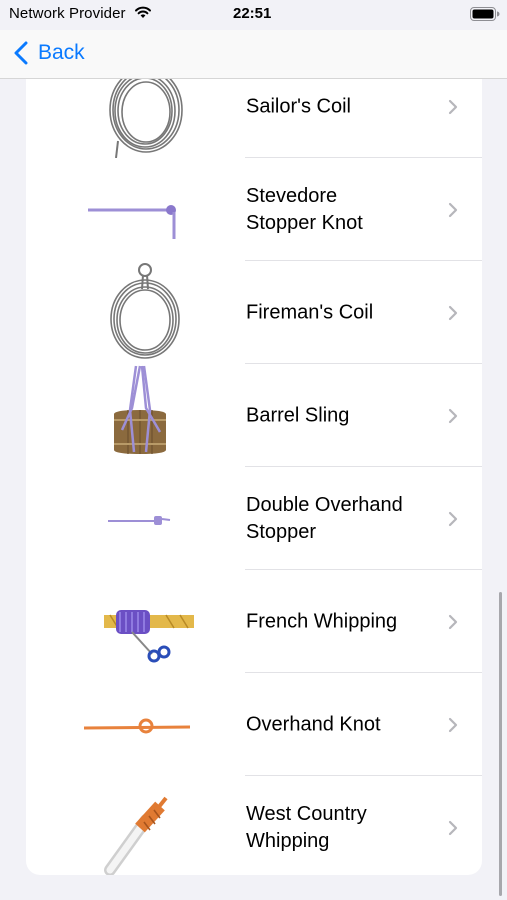  Describe the element at coordinates (322, 621) in the screenshot. I see `knot-name: French Whipping` at that location.